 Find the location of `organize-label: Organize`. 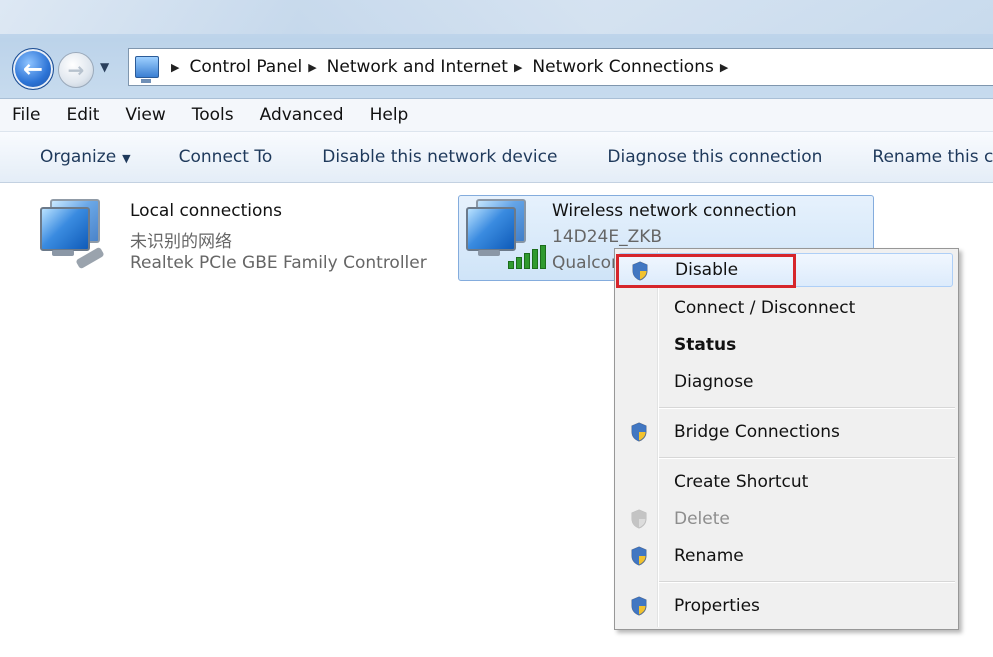

organize-label: Organize is located at coordinates (78, 157).